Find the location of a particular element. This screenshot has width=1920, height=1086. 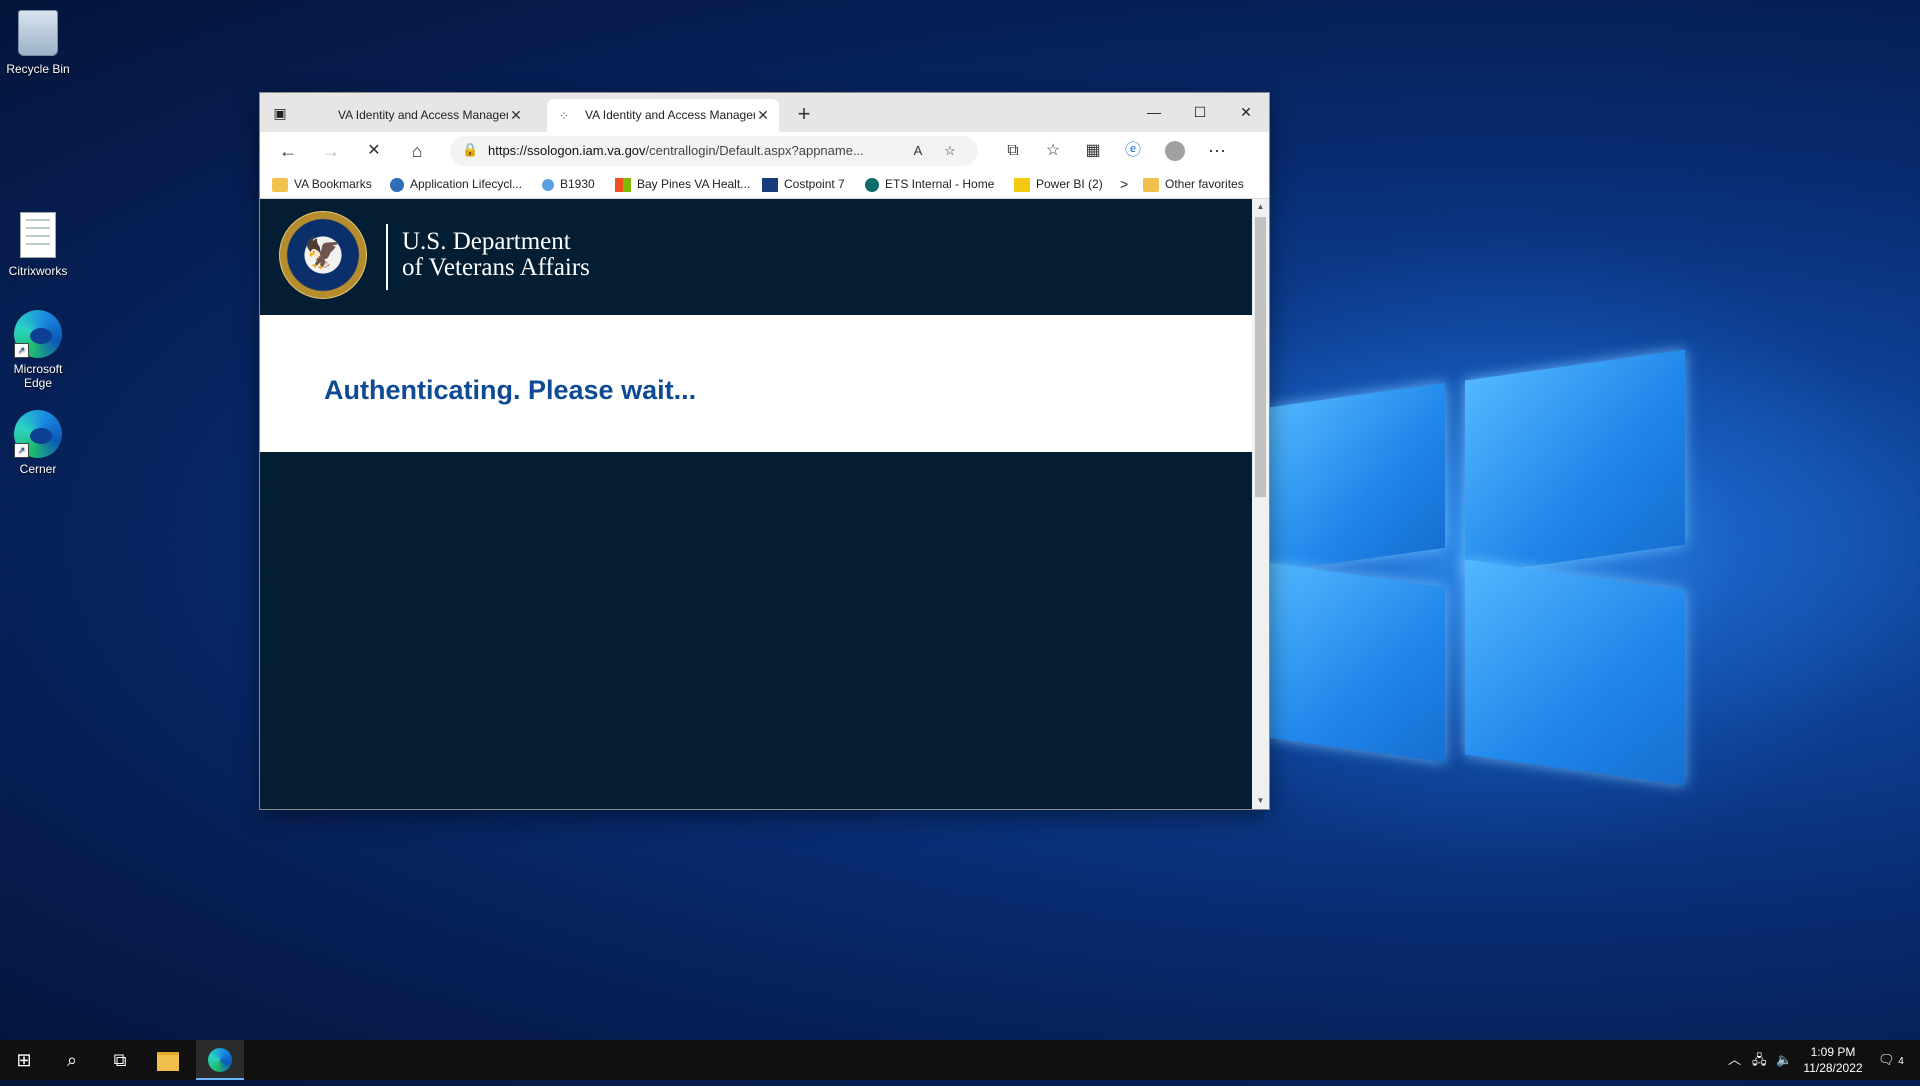

clock: 1:09 PM 11/28/2022 is located at coordinates (1833, 1060).